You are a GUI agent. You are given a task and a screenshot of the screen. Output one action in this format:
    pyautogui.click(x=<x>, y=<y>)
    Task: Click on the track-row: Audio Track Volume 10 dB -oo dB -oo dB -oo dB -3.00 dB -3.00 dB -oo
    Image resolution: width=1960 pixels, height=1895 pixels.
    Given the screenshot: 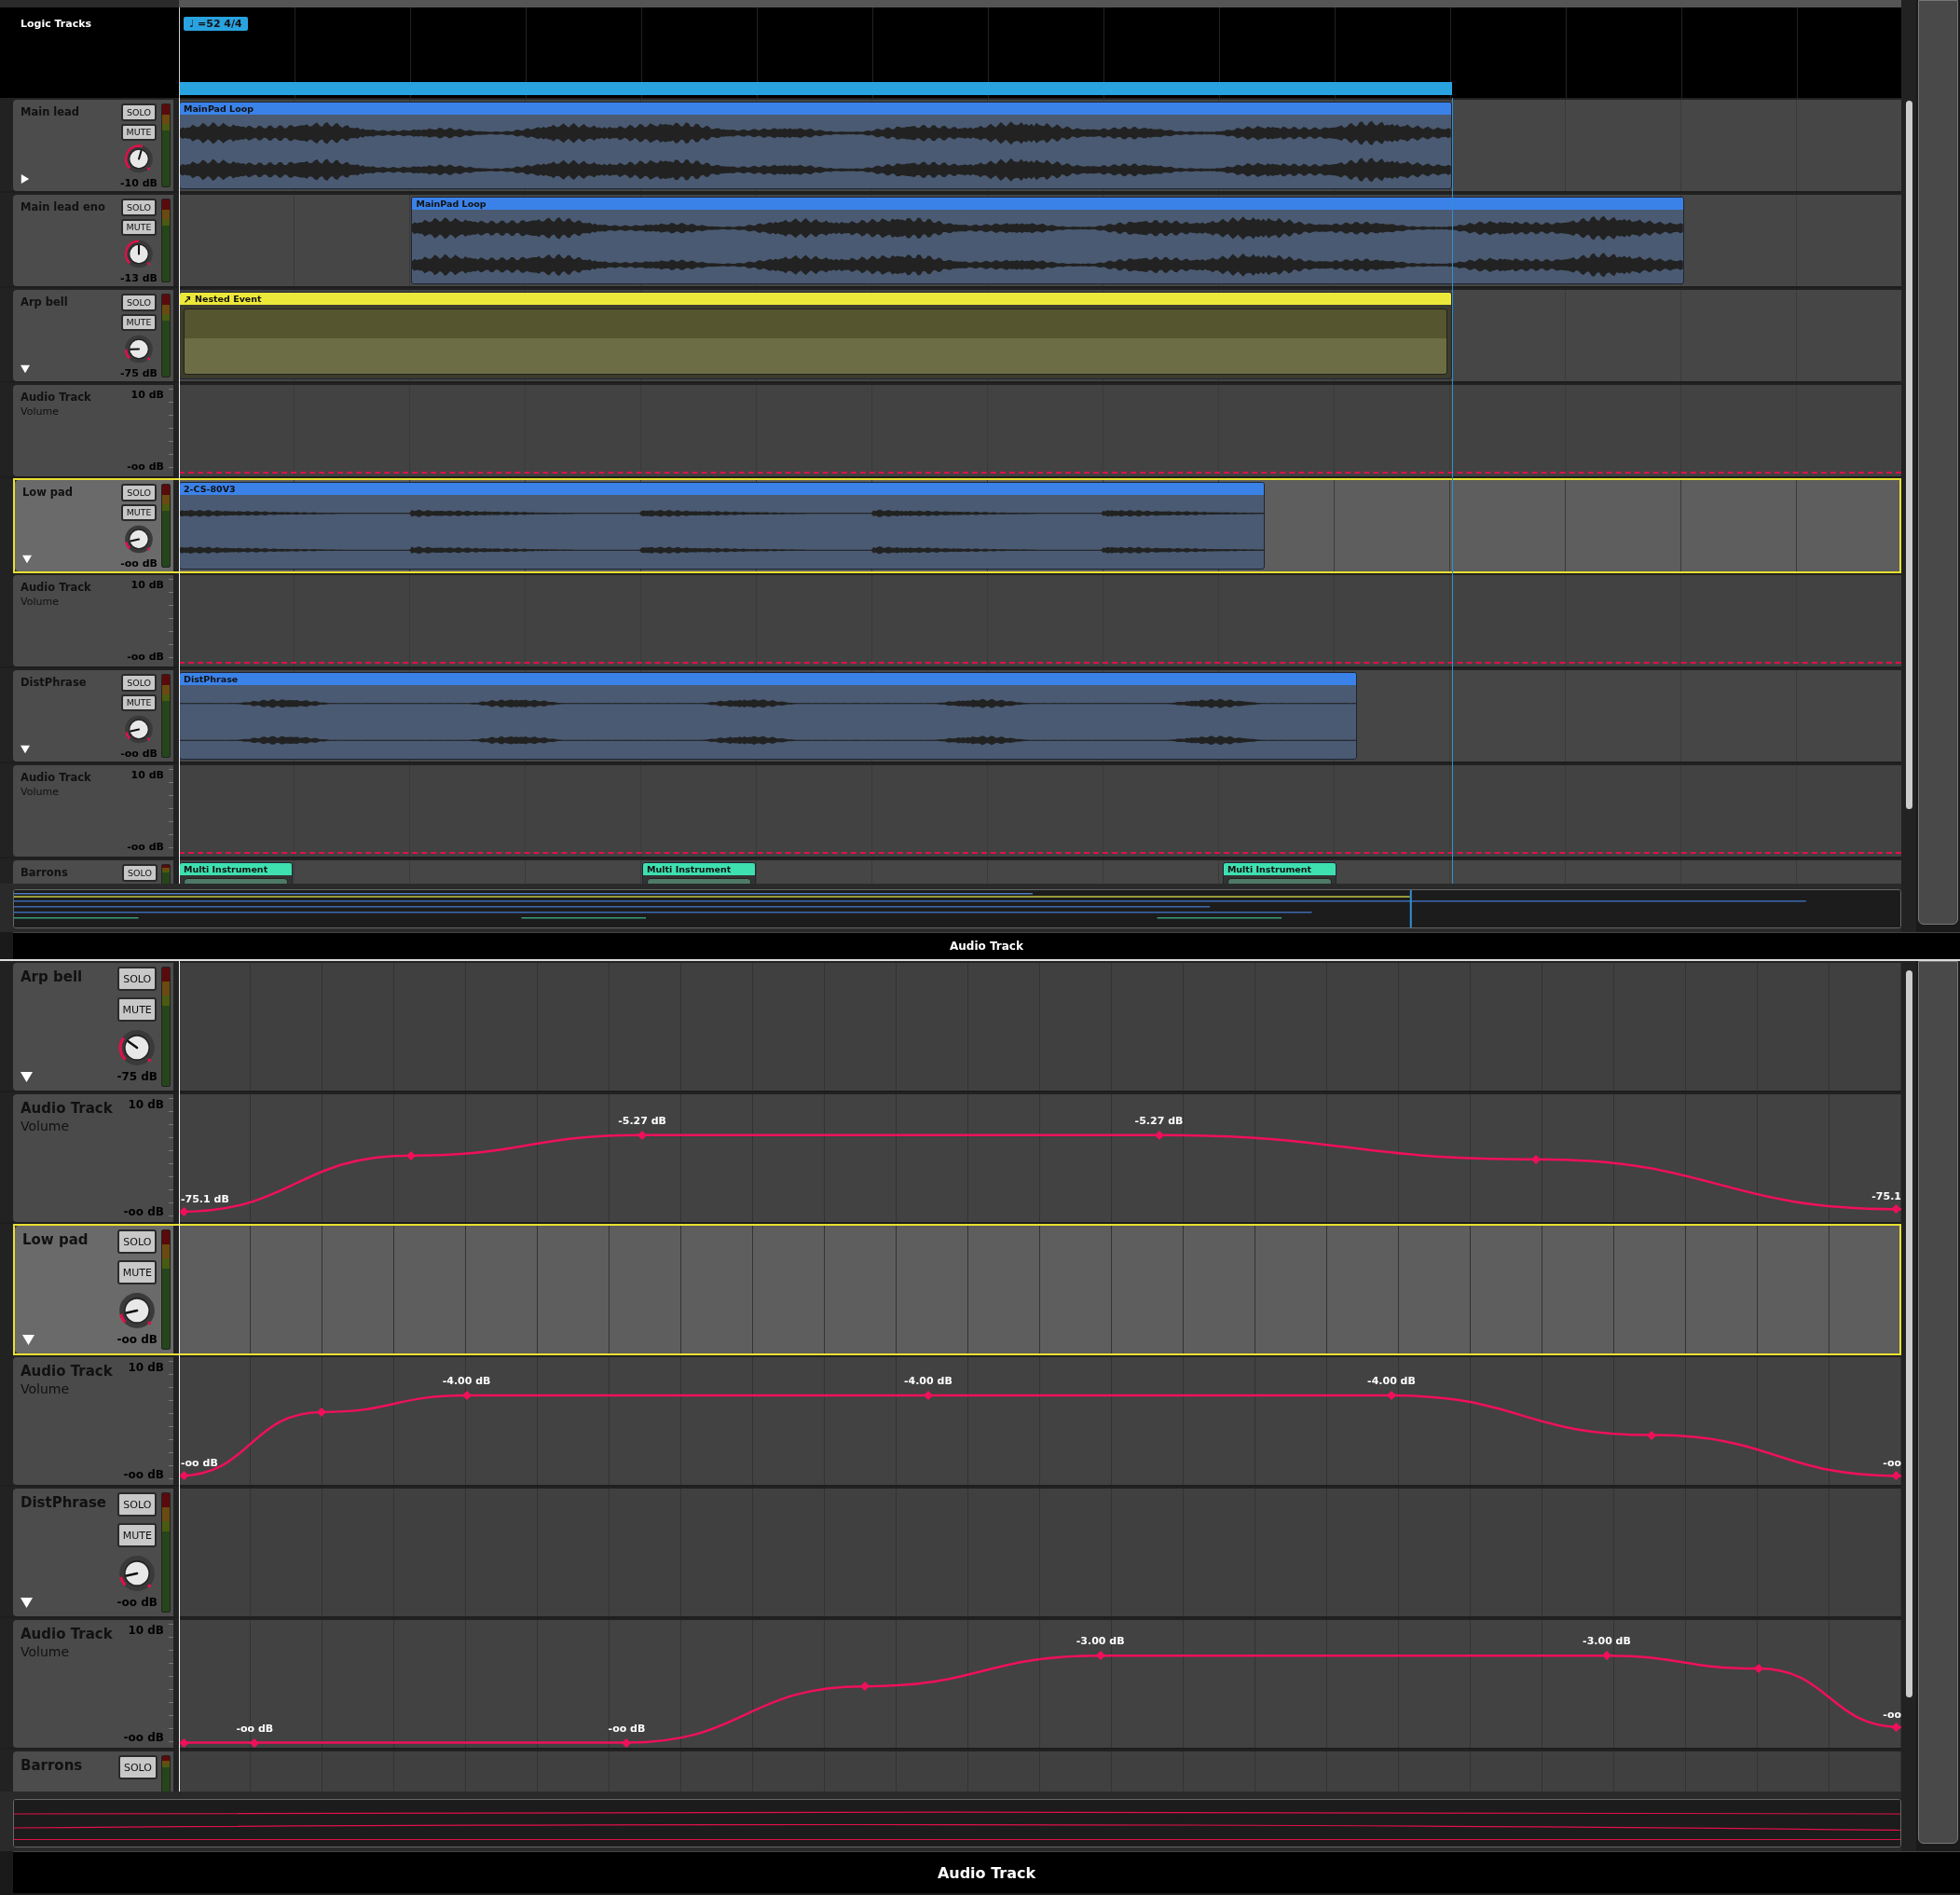 What is the action you would take?
    pyautogui.click(x=950, y=1684)
    